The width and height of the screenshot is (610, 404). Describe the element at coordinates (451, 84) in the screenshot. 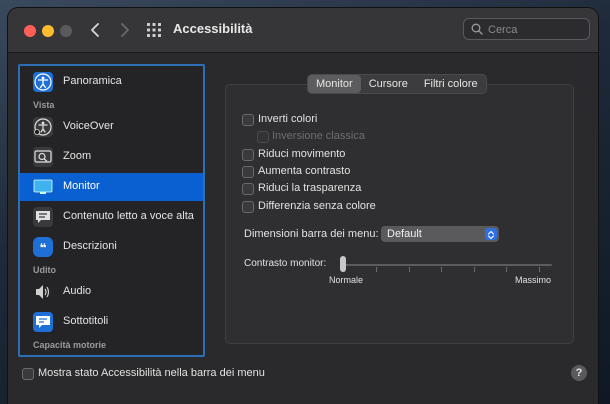

I see `tab-filtri-colore: Filtri colore` at that location.